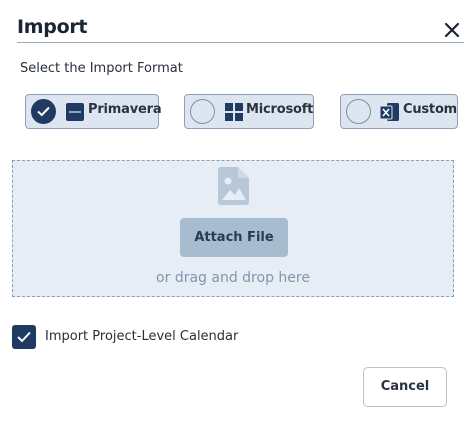  I want to click on close-icon, so click(452, 30).